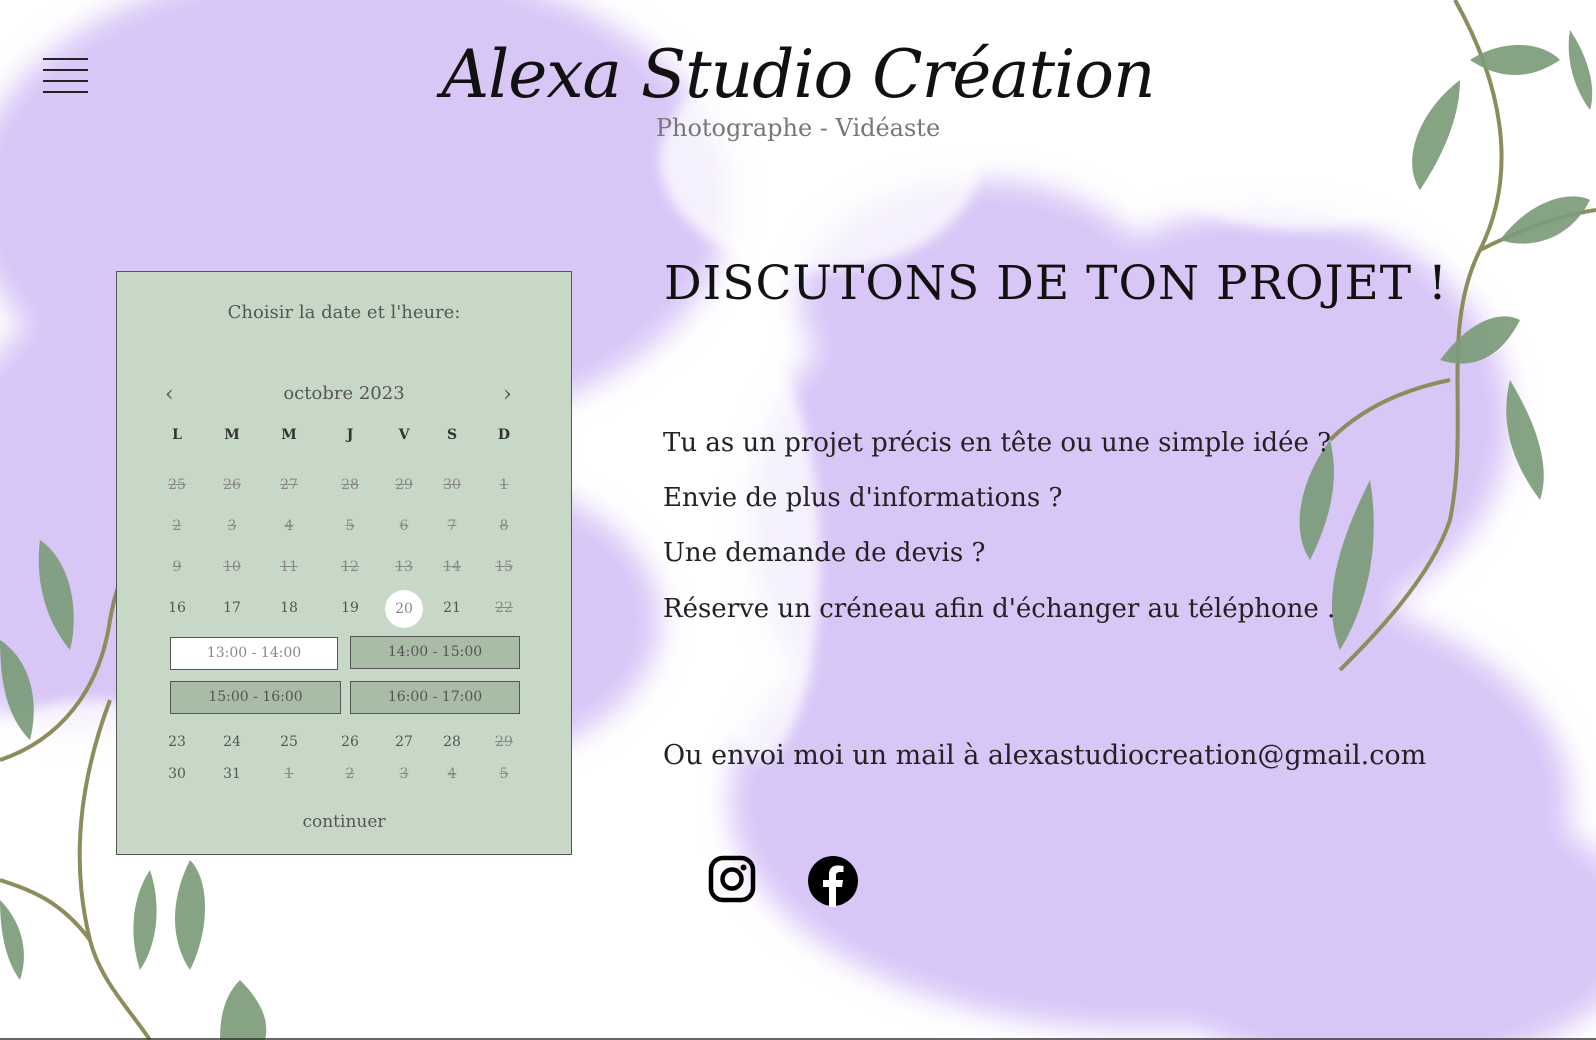 The width and height of the screenshot is (1596, 1040). Describe the element at coordinates (504, 526) in the screenshot. I see `calendar-day: 8` at that location.